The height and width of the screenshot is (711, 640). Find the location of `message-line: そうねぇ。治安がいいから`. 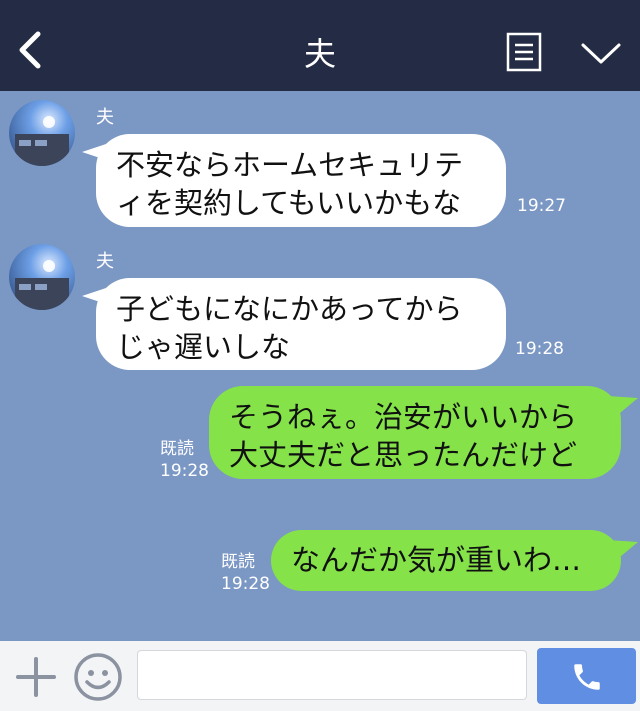

message-line: そうねぇ。治安がいいから is located at coordinates (403, 417).